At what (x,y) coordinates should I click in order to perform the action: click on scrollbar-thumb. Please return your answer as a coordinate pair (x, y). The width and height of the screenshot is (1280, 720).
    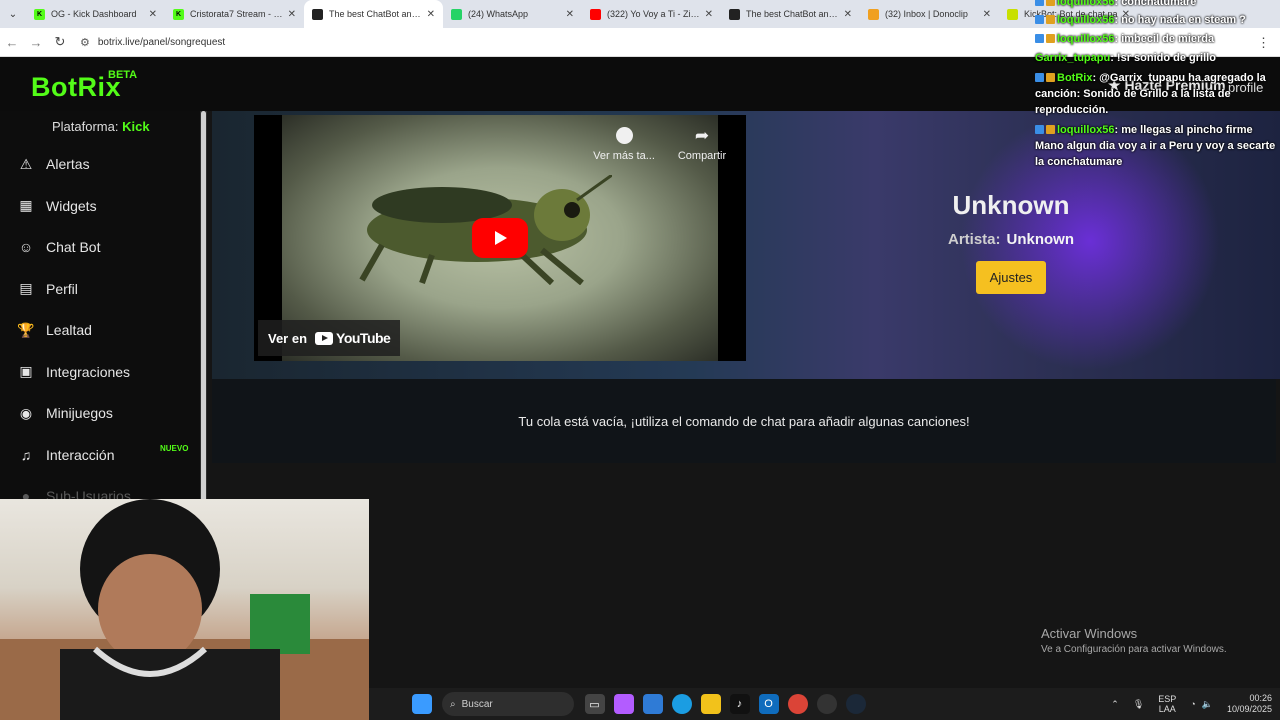
    Looking at the image, I should click on (203, 336).